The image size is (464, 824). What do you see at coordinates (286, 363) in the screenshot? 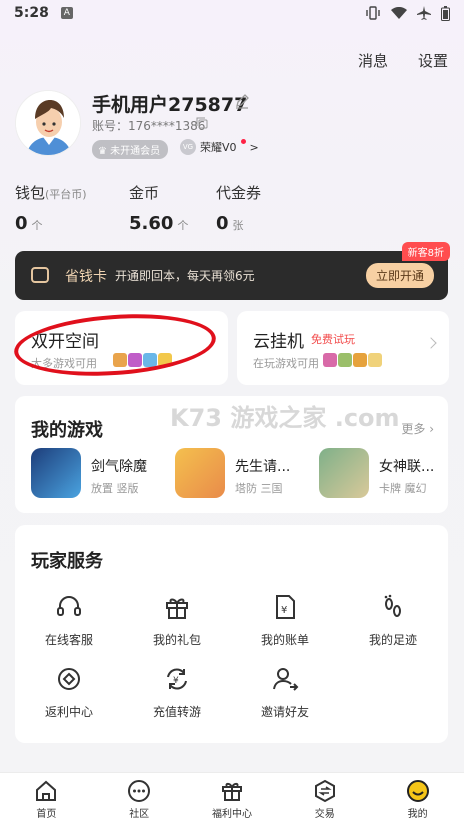
I see `cloud-subtitle: 在玩游戏可用` at bounding box center [286, 363].